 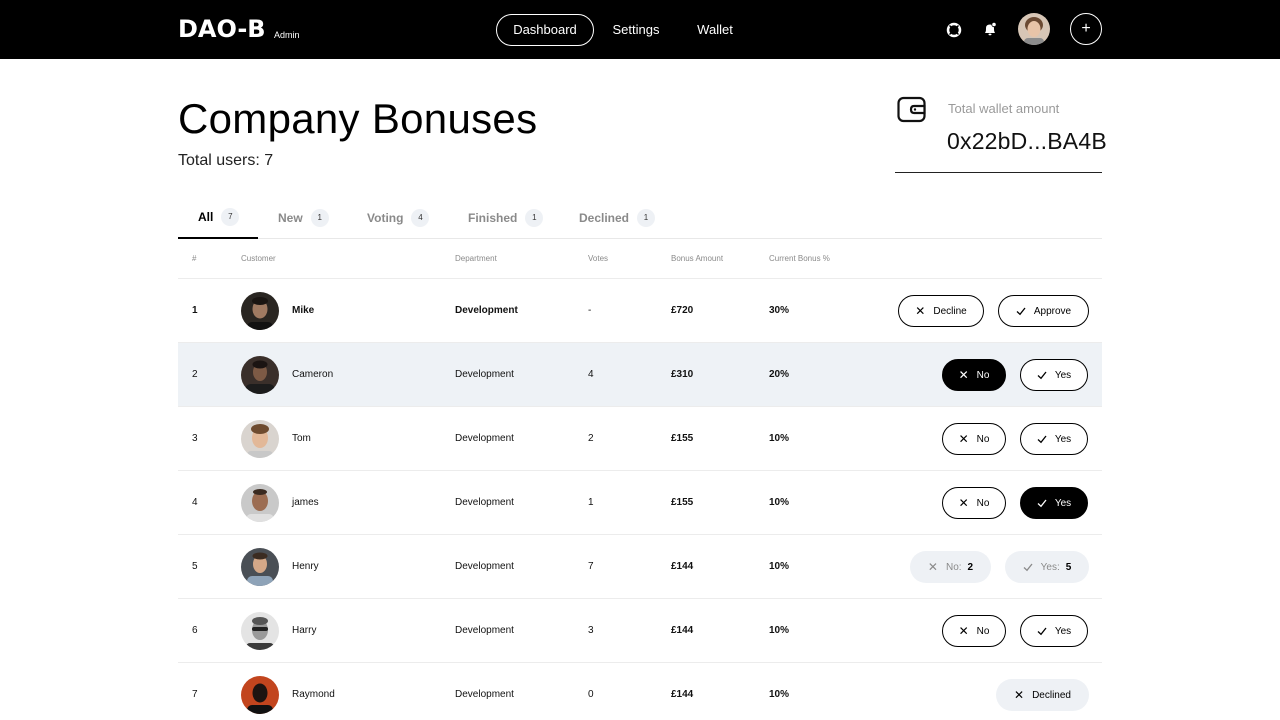 I want to click on row-number: 3, so click(x=195, y=438).